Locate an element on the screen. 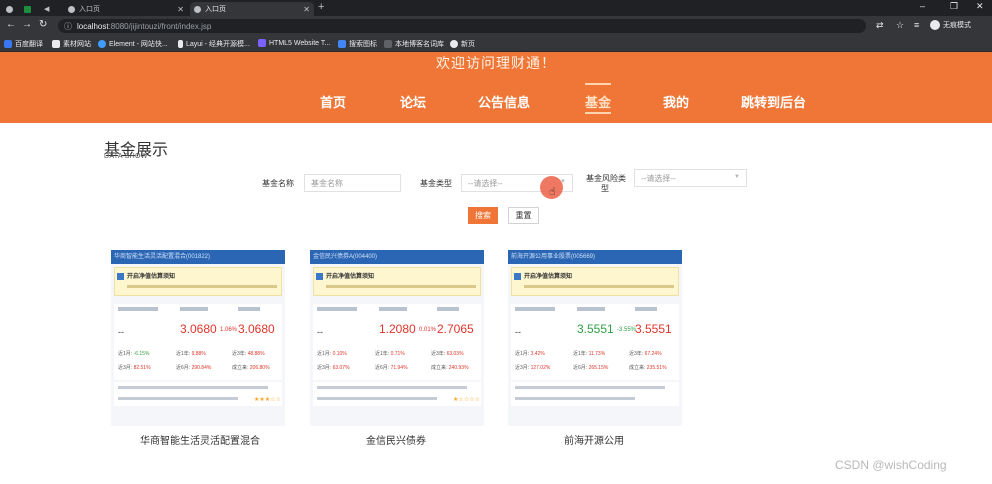  active-nav-indicator is located at coordinates (598, 113).